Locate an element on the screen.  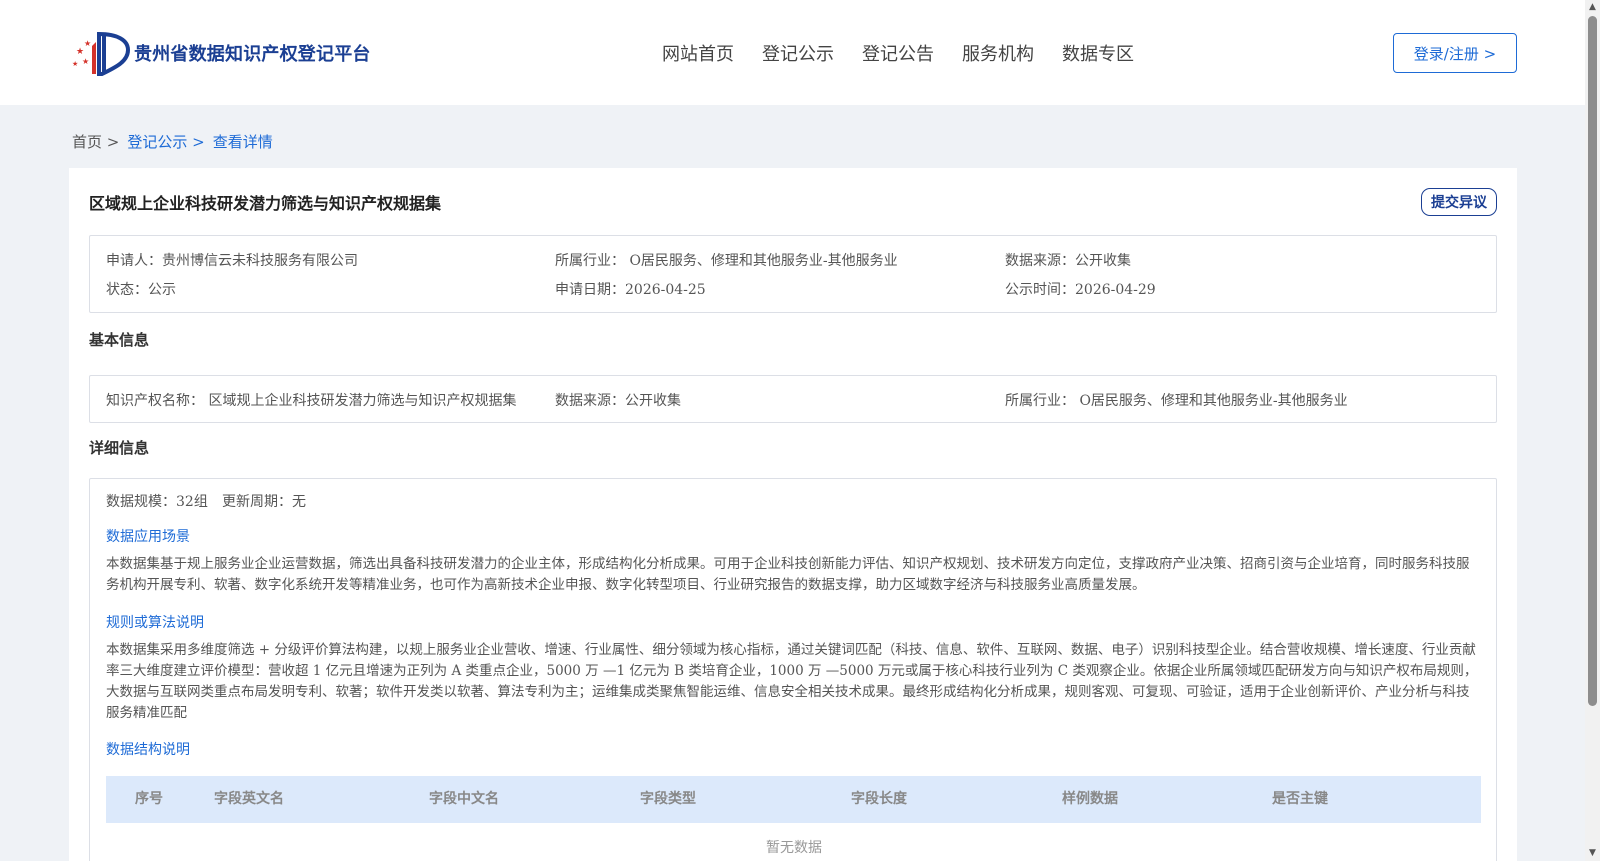
main-nav: 网站首页 登记公示 登记公告 服务机构 数据专区 is located at coordinates (898, 53).